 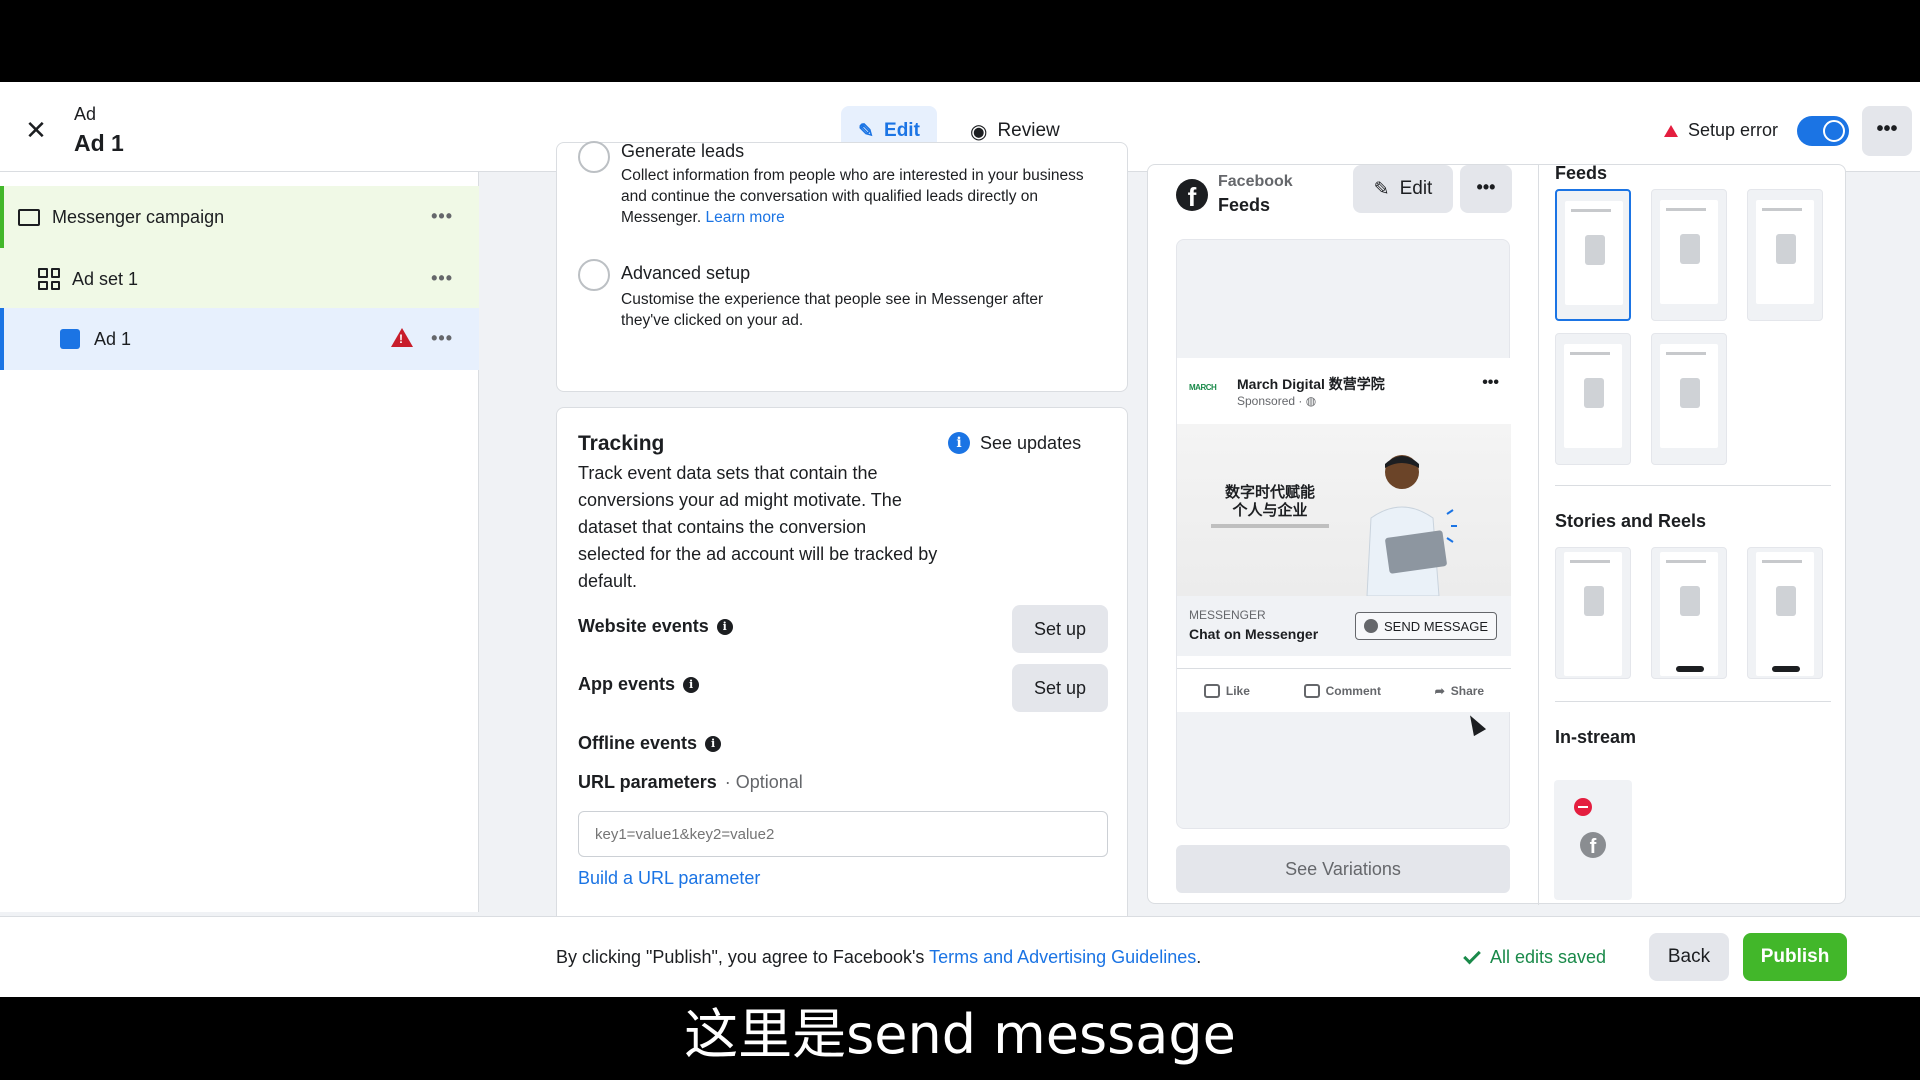 What do you see at coordinates (1416, 188) in the screenshot?
I see `preview-edit-label: Edit` at bounding box center [1416, 188].